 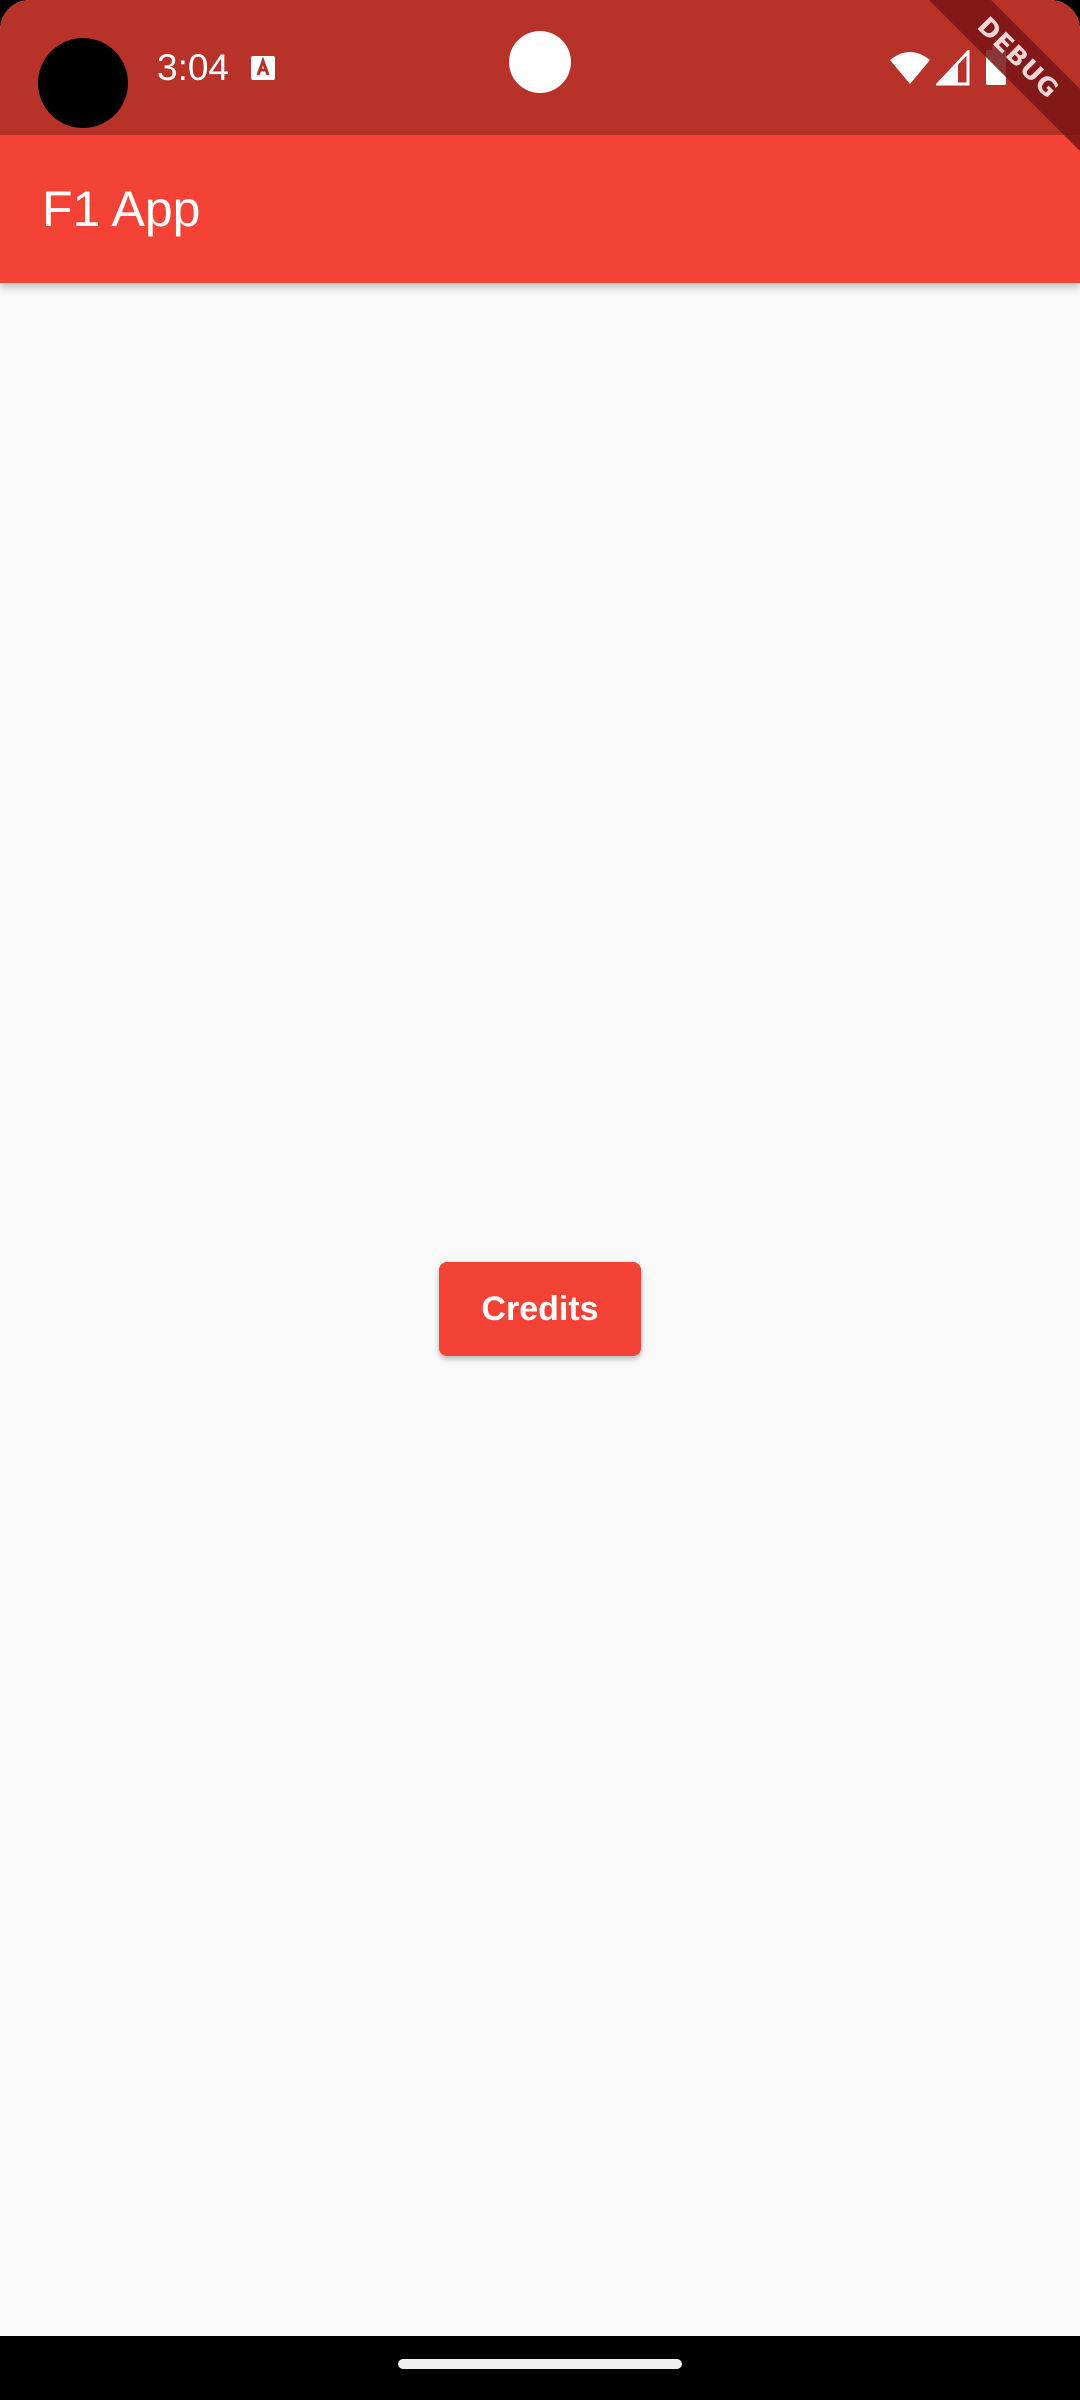 I want to click on front-sensor, so click(x=540, y=62).